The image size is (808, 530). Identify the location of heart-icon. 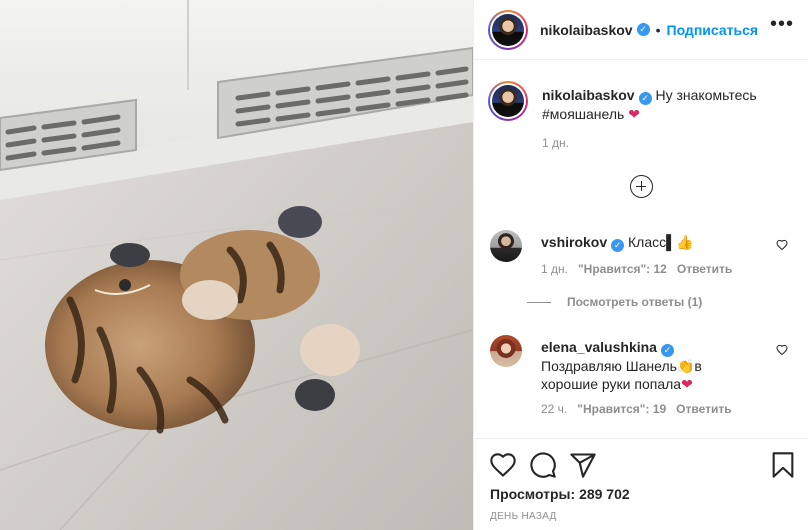
(503, 465).